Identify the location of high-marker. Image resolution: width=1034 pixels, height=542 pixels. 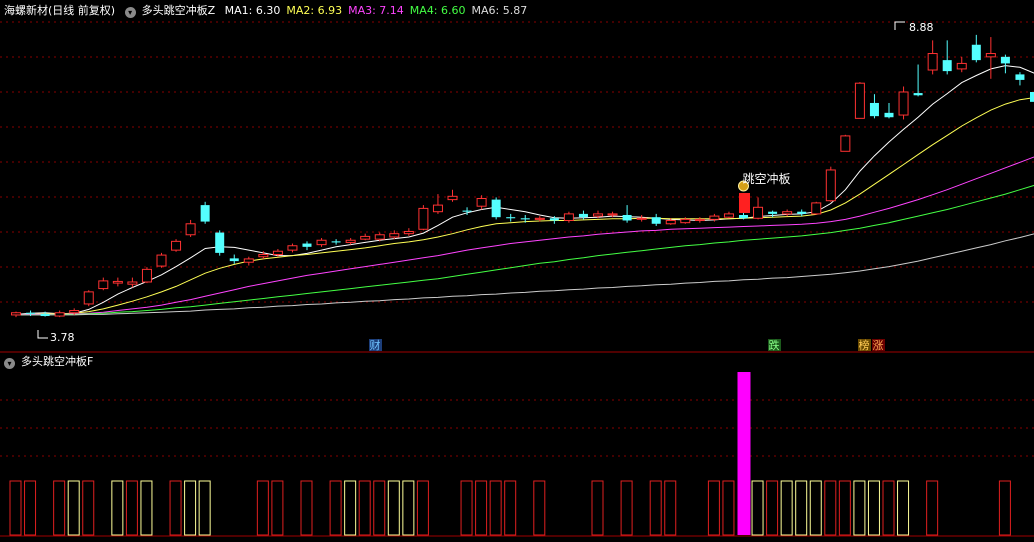
(899, 25).